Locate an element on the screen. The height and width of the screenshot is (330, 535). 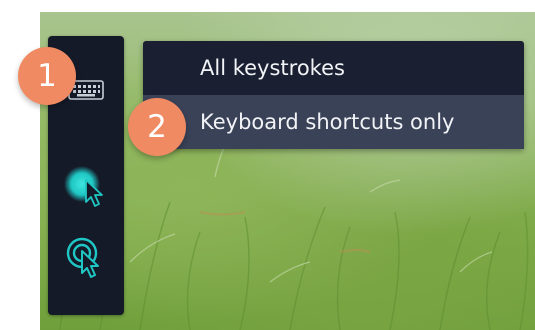
callout-badge-step-1: 1 is located at coordinates (47, 76).